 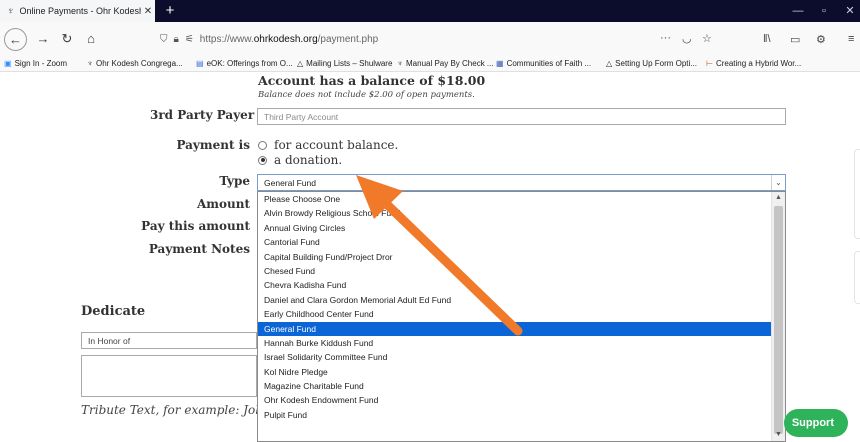 What do you see at coordinates (521, 116) in the screenshot?
I see `third-party-input: Third Party Account` at bounding box center [521, 116].